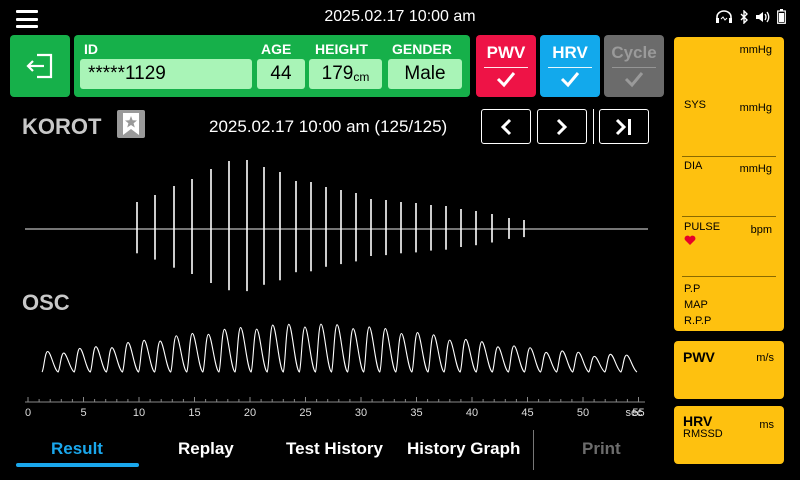  What do you see at coordinates (506, 52) in the screenshot?
I see `pwv-toggle-label: PWV` at bounding box center [506, 52].